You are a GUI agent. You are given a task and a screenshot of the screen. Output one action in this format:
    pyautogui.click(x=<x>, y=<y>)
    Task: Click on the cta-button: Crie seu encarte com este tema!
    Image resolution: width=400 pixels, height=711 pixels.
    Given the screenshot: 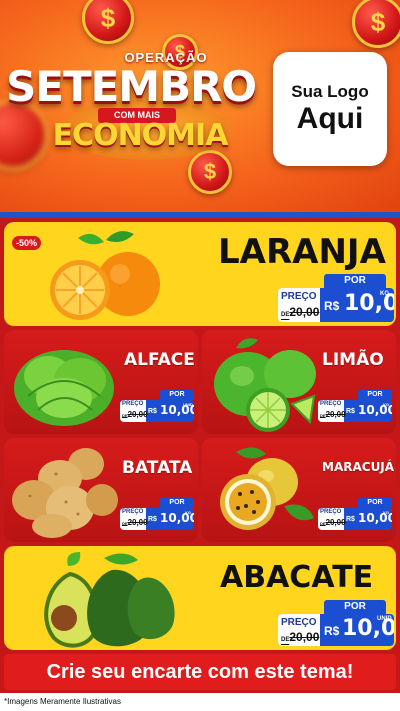 What is the action you would take?
    pyautogui.click(x=200, y=672)
    